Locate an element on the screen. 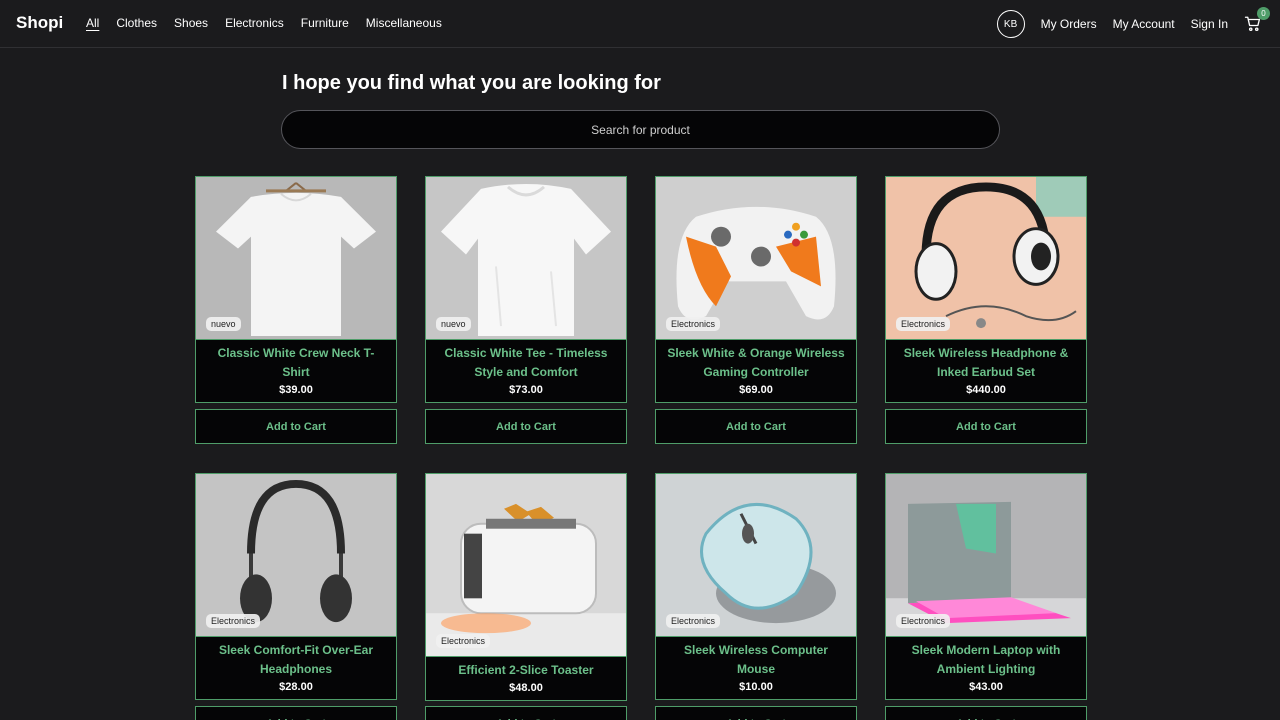 The height and width of the screenshot is (720, 1280). nav-item-electronics: Electronics is located at coordinates (254, 23).